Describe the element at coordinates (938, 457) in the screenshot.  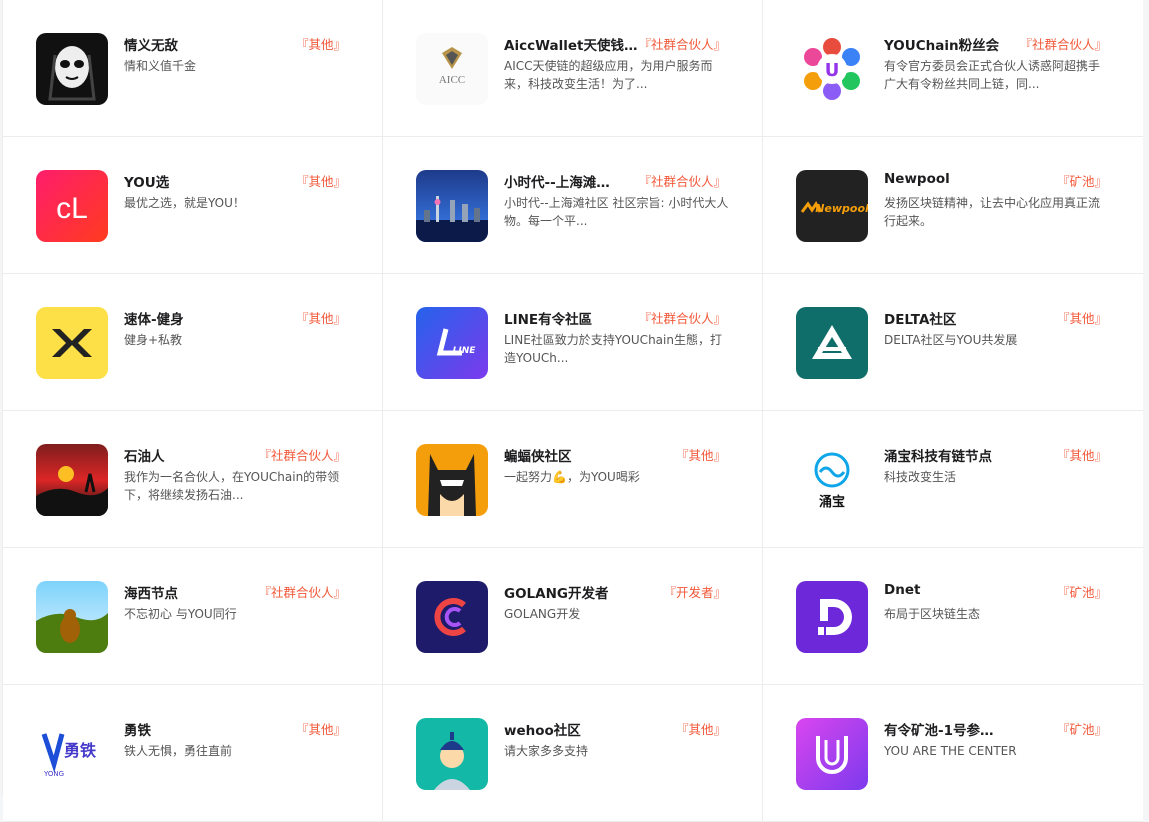
I see `app-name: 涌宝科技有链节点` at that location.